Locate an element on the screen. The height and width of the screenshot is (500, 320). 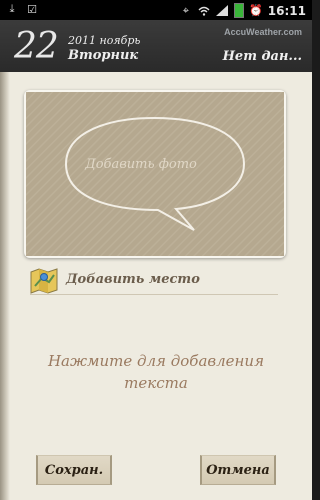
page-binding is located at coordinates (5, 286).